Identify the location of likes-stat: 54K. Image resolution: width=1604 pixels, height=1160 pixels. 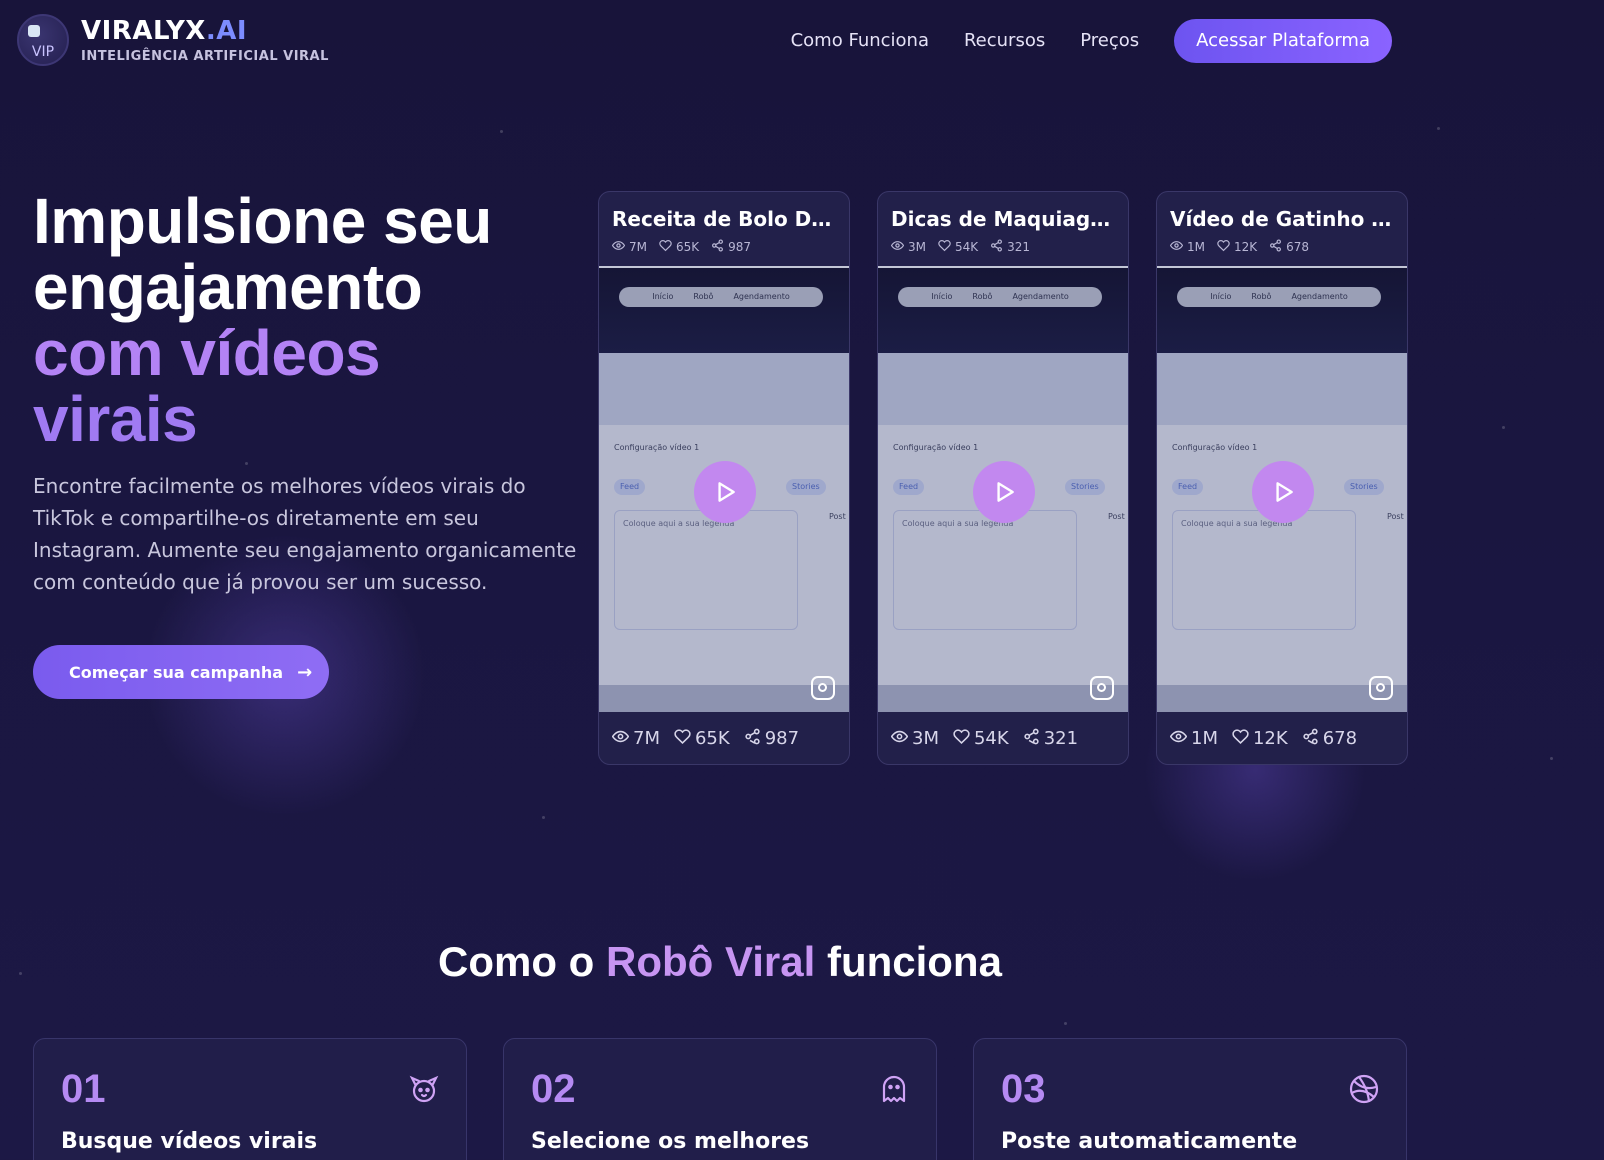
(981, 738).